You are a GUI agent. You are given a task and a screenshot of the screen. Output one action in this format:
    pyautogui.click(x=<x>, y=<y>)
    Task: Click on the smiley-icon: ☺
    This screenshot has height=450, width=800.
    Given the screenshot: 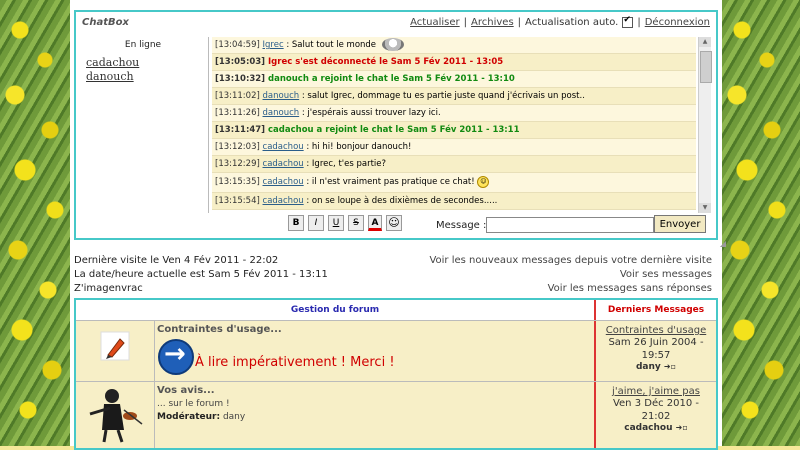 What is the action you would take?
    pyautogui.click(x=483, y=181)
    